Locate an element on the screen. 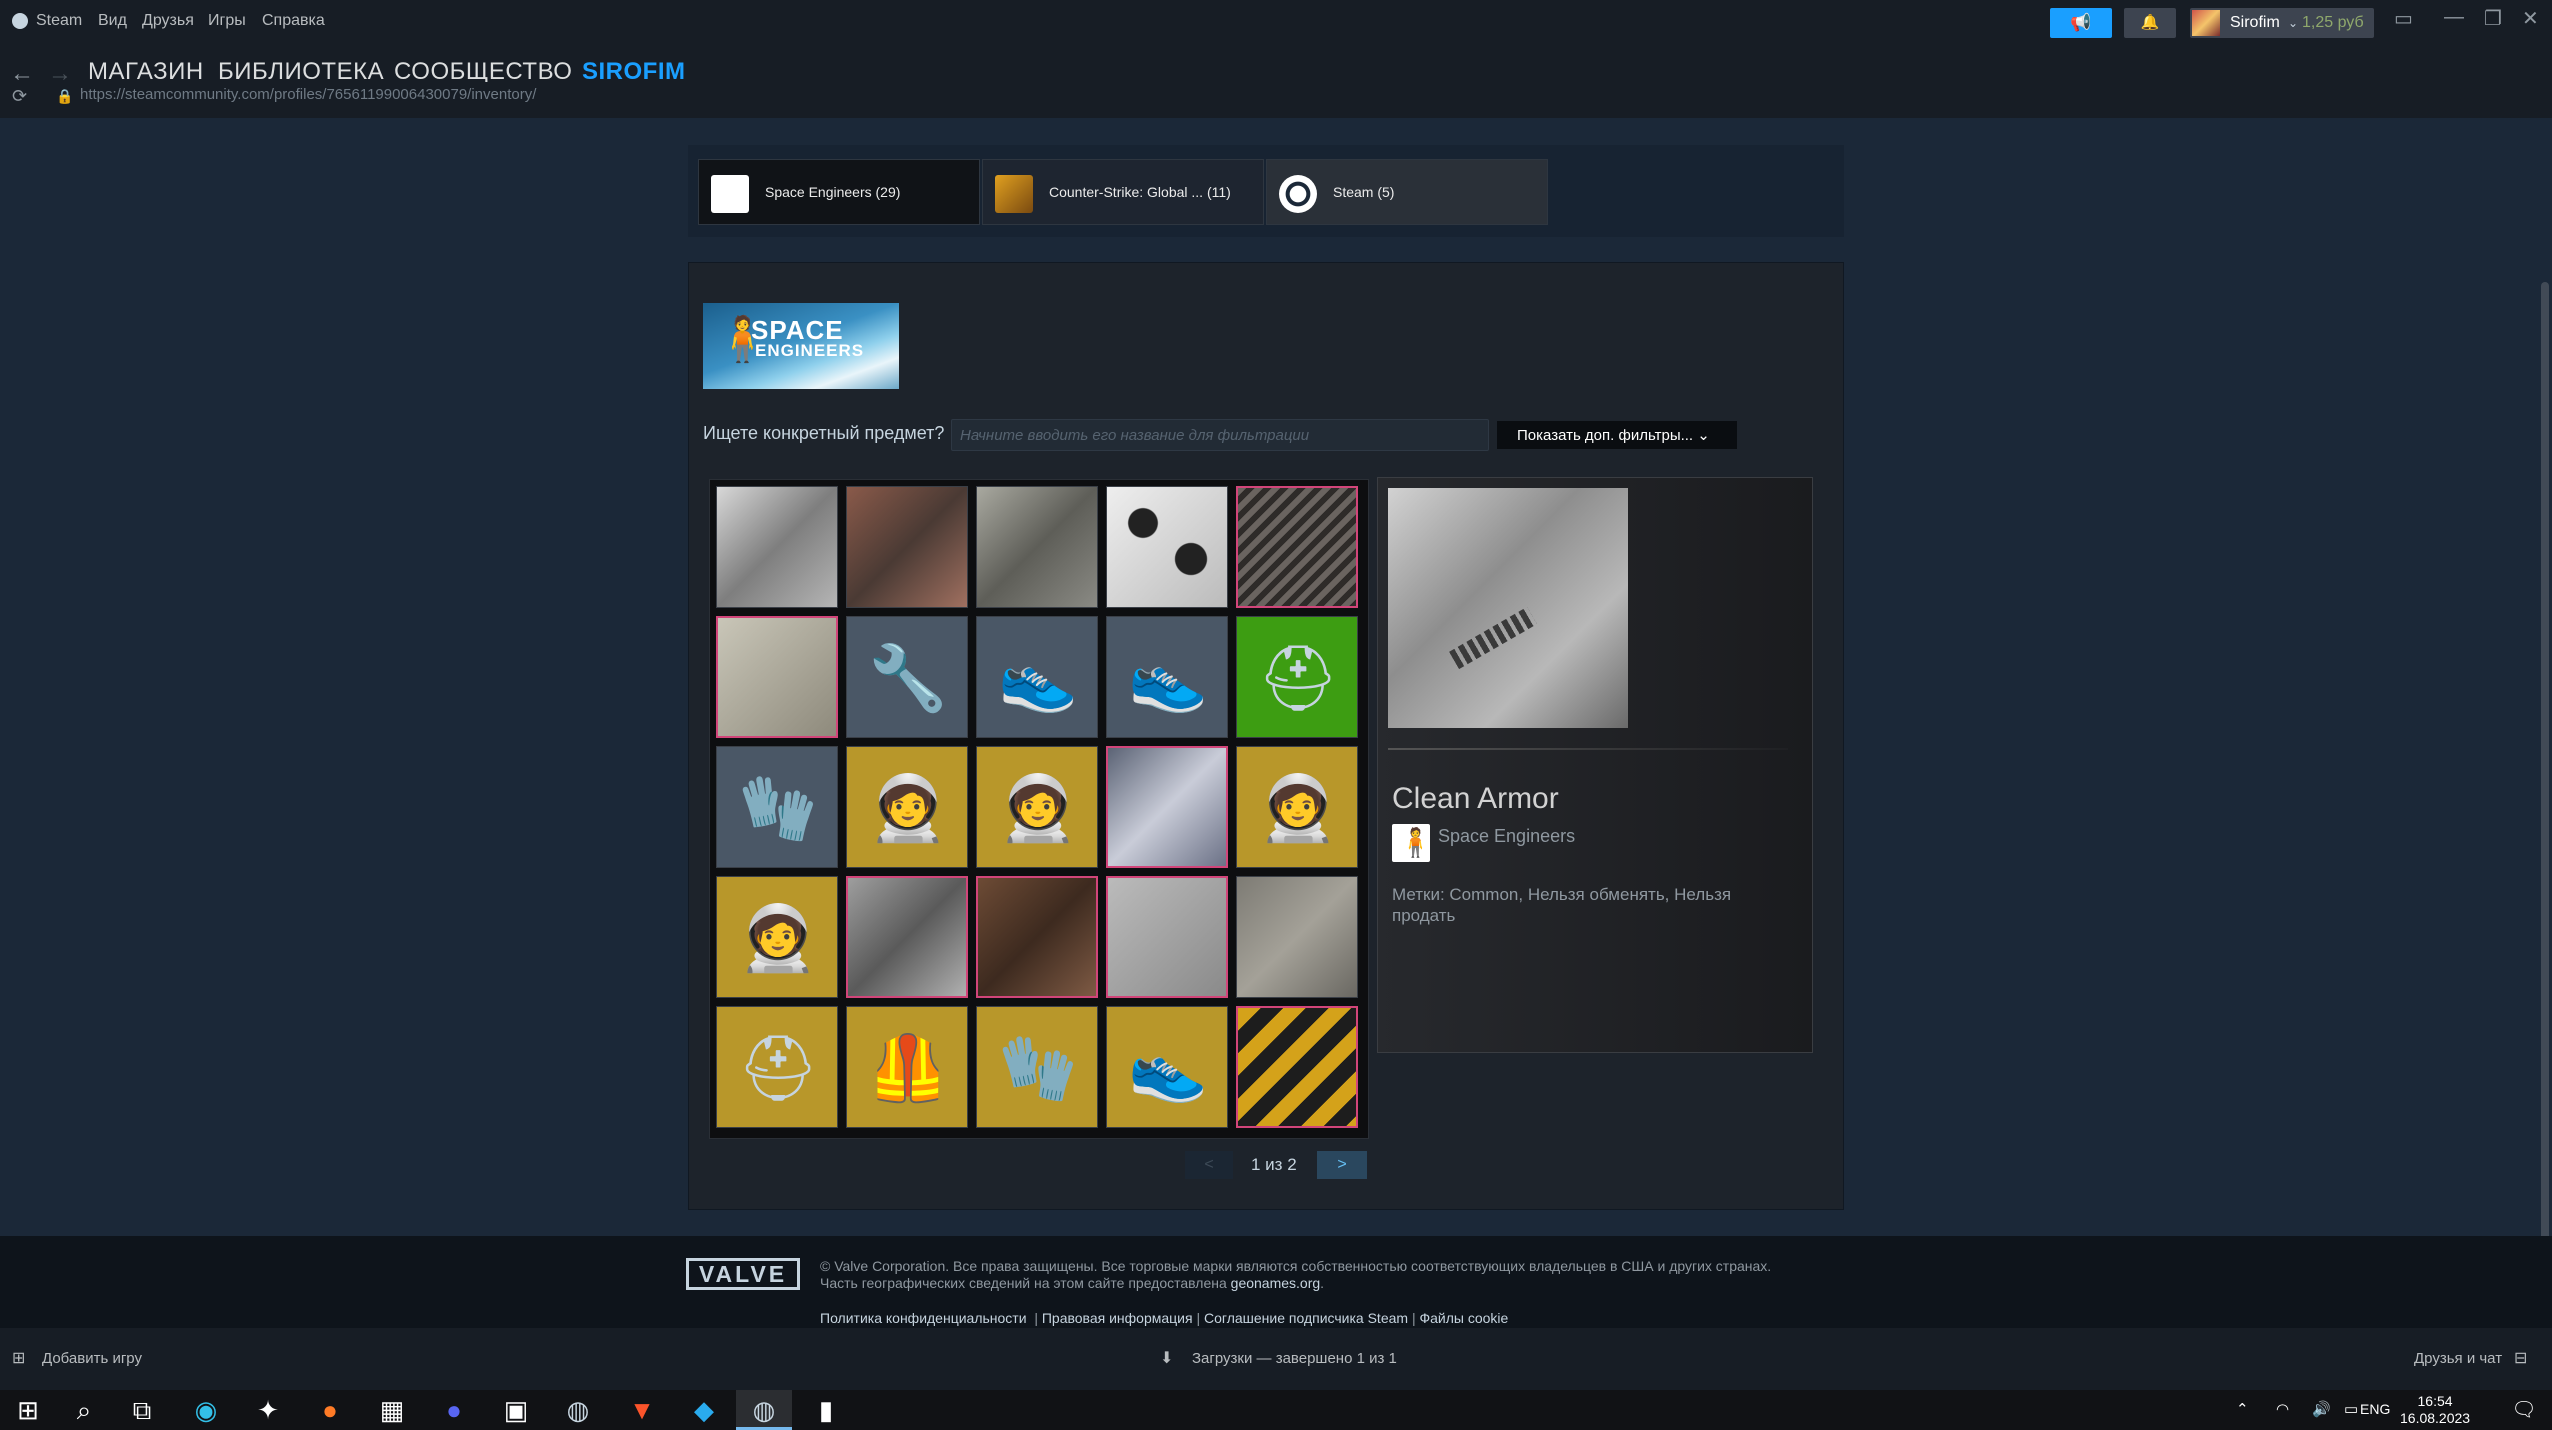  restore-icon: ❐ is located at coordinates (2493, 18).